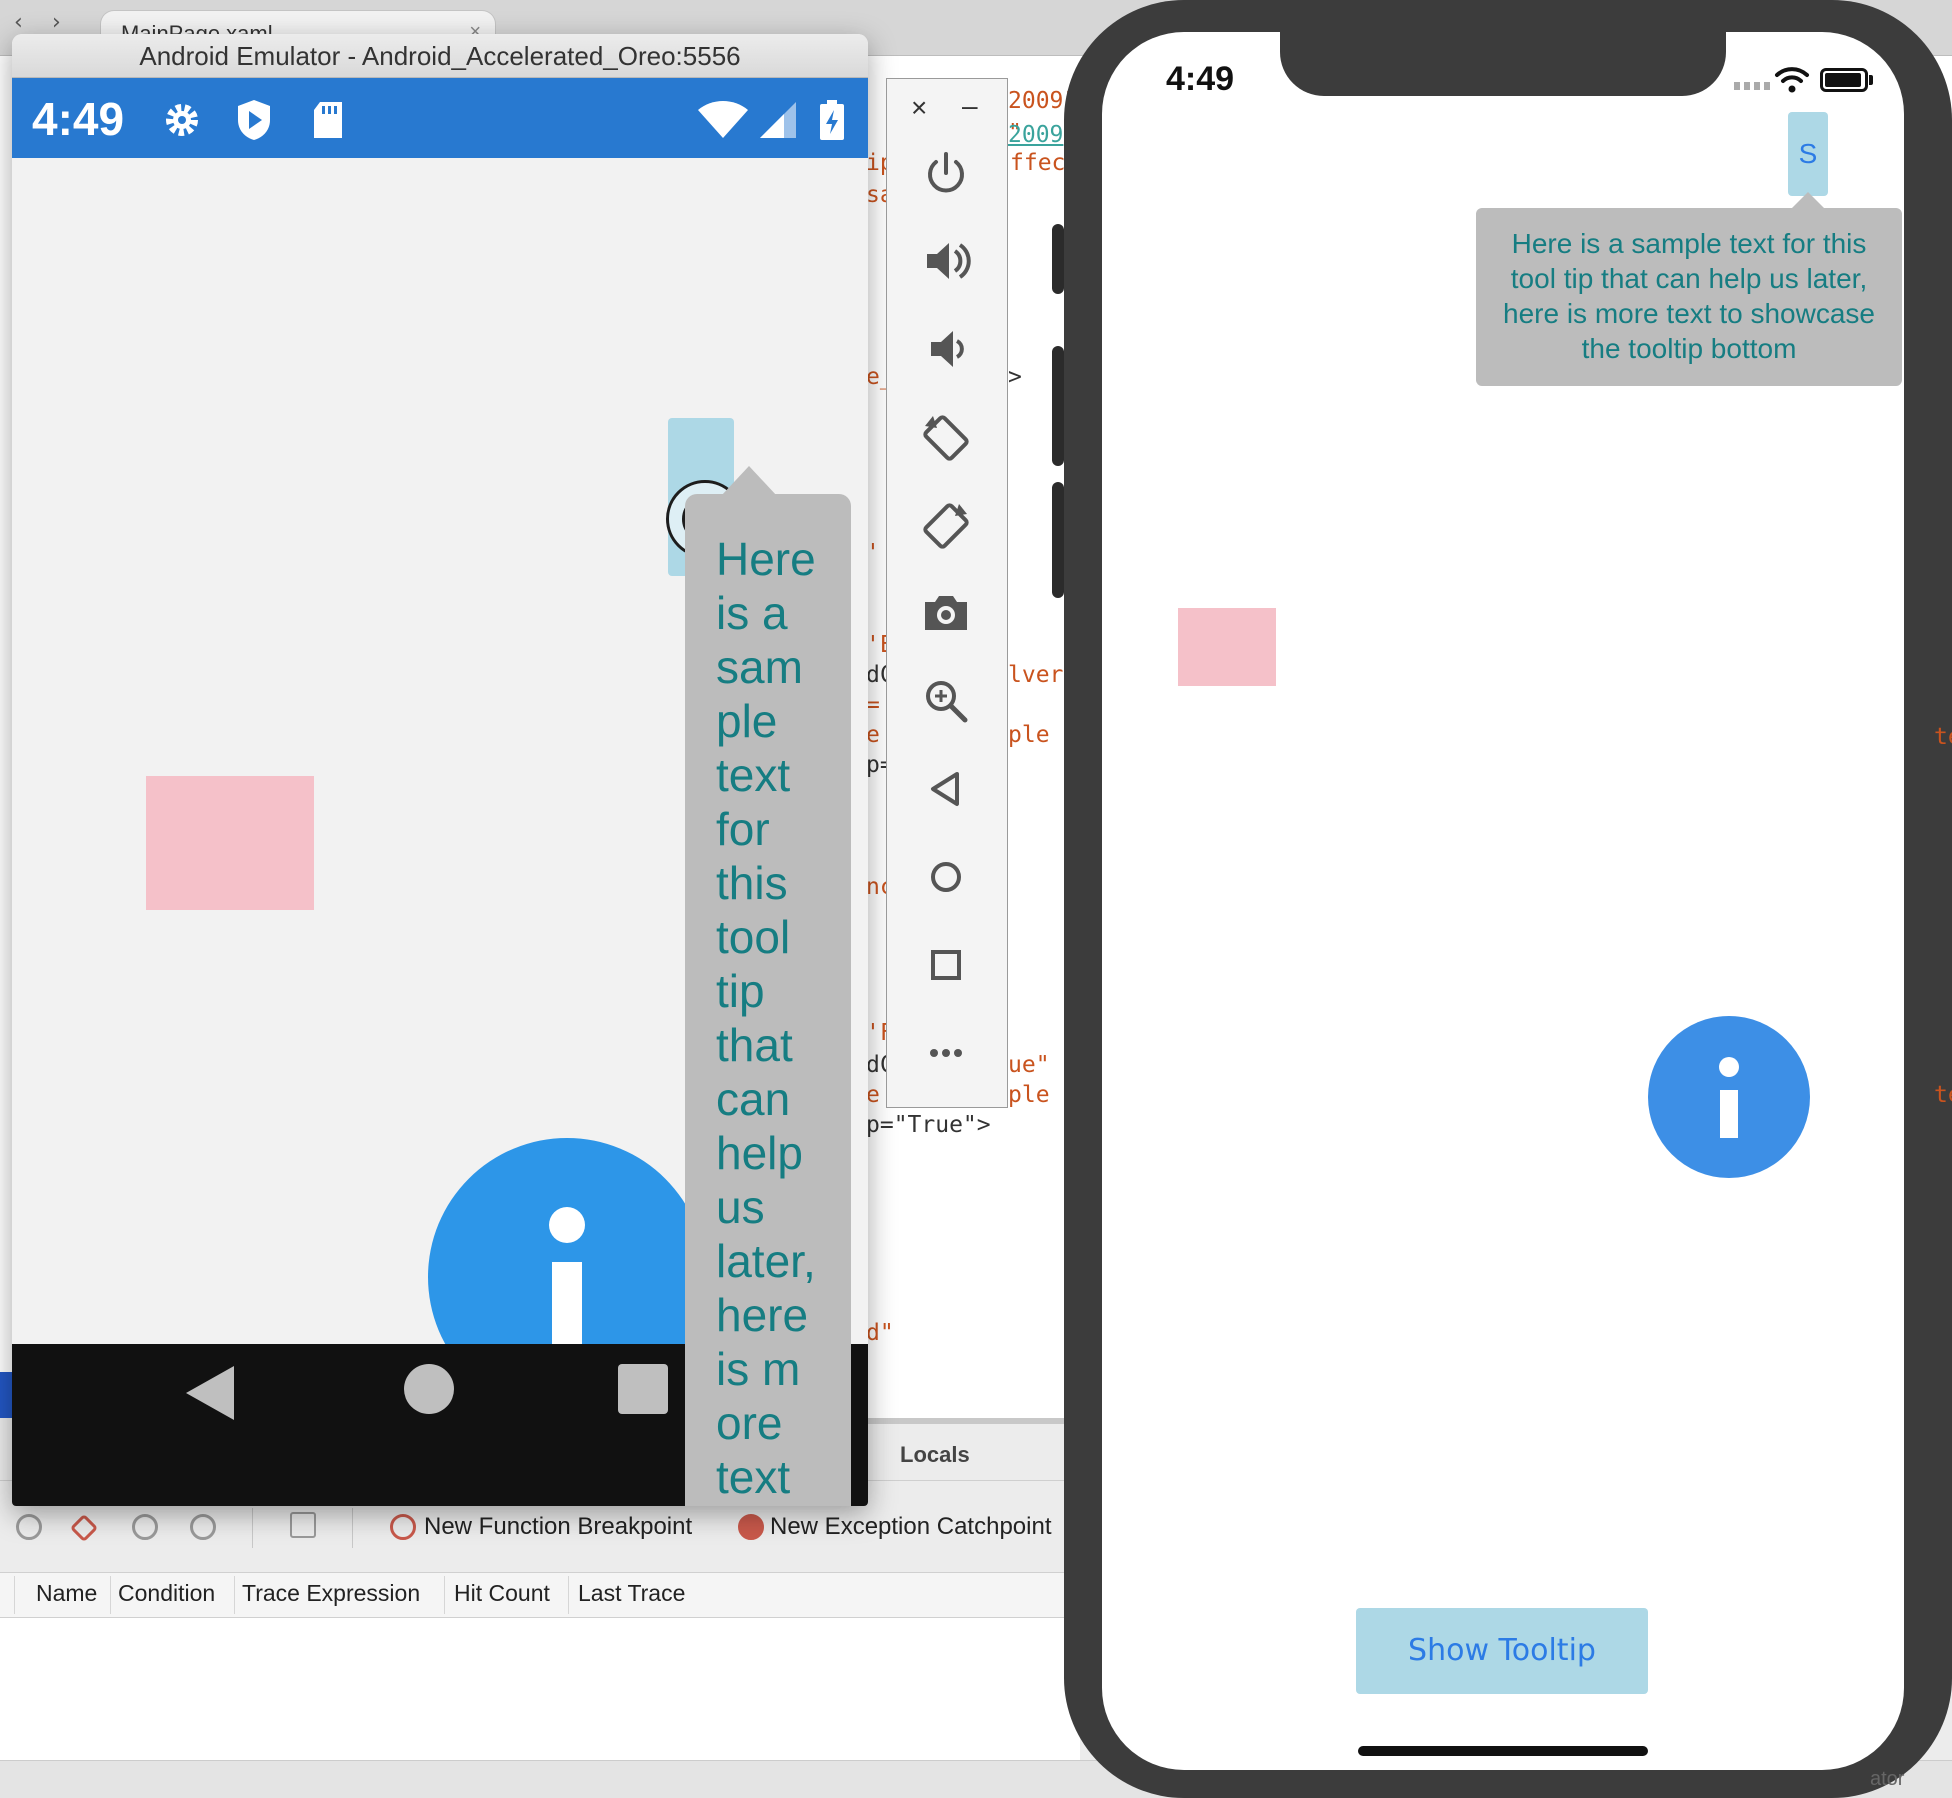 The image size is (1952, 1798). What do you see at coordinates (1029, 1065) in the screenshot?
I see `code-fragment: ue"` at bounding box center [1029, 1065].